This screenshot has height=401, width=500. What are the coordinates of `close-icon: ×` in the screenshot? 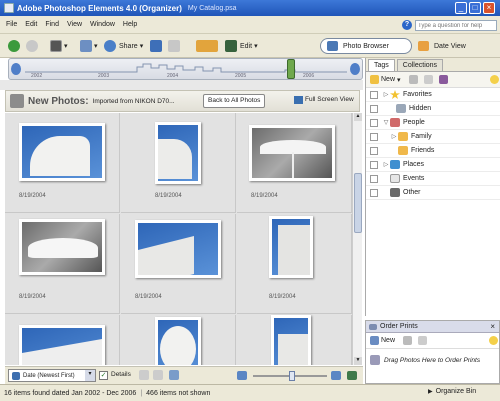 It's located at (492, 326).